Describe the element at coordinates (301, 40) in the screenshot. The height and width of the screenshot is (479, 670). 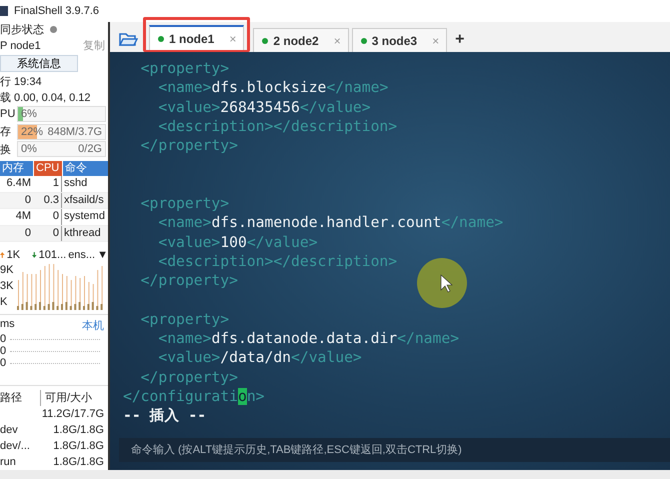
I see `tab: 2 node2 ×` at that location.